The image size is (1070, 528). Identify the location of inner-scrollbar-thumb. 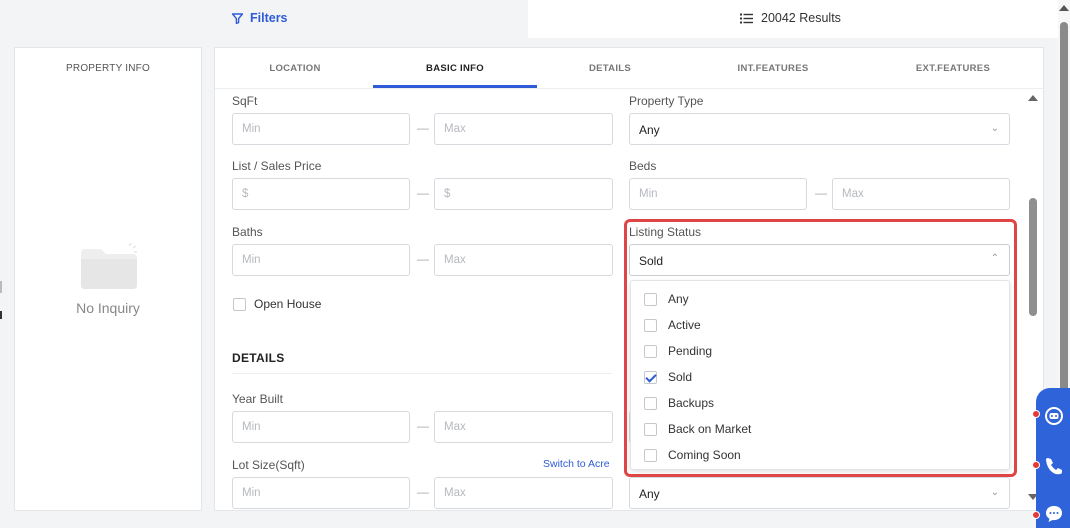
(1033, 257).